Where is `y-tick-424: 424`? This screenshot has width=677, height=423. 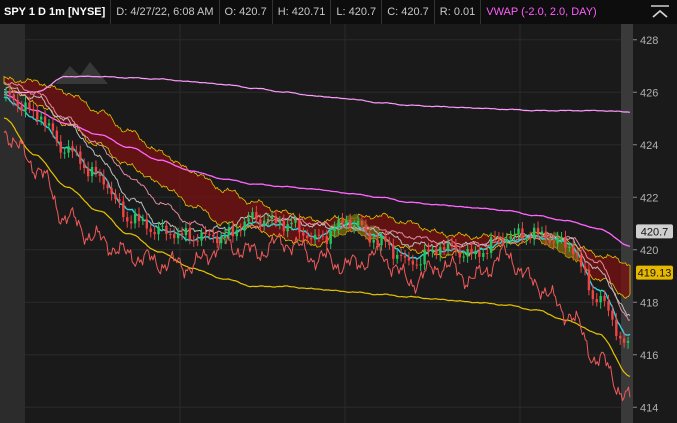
y-tick-424: 424 is located at coordinates (649, 146).